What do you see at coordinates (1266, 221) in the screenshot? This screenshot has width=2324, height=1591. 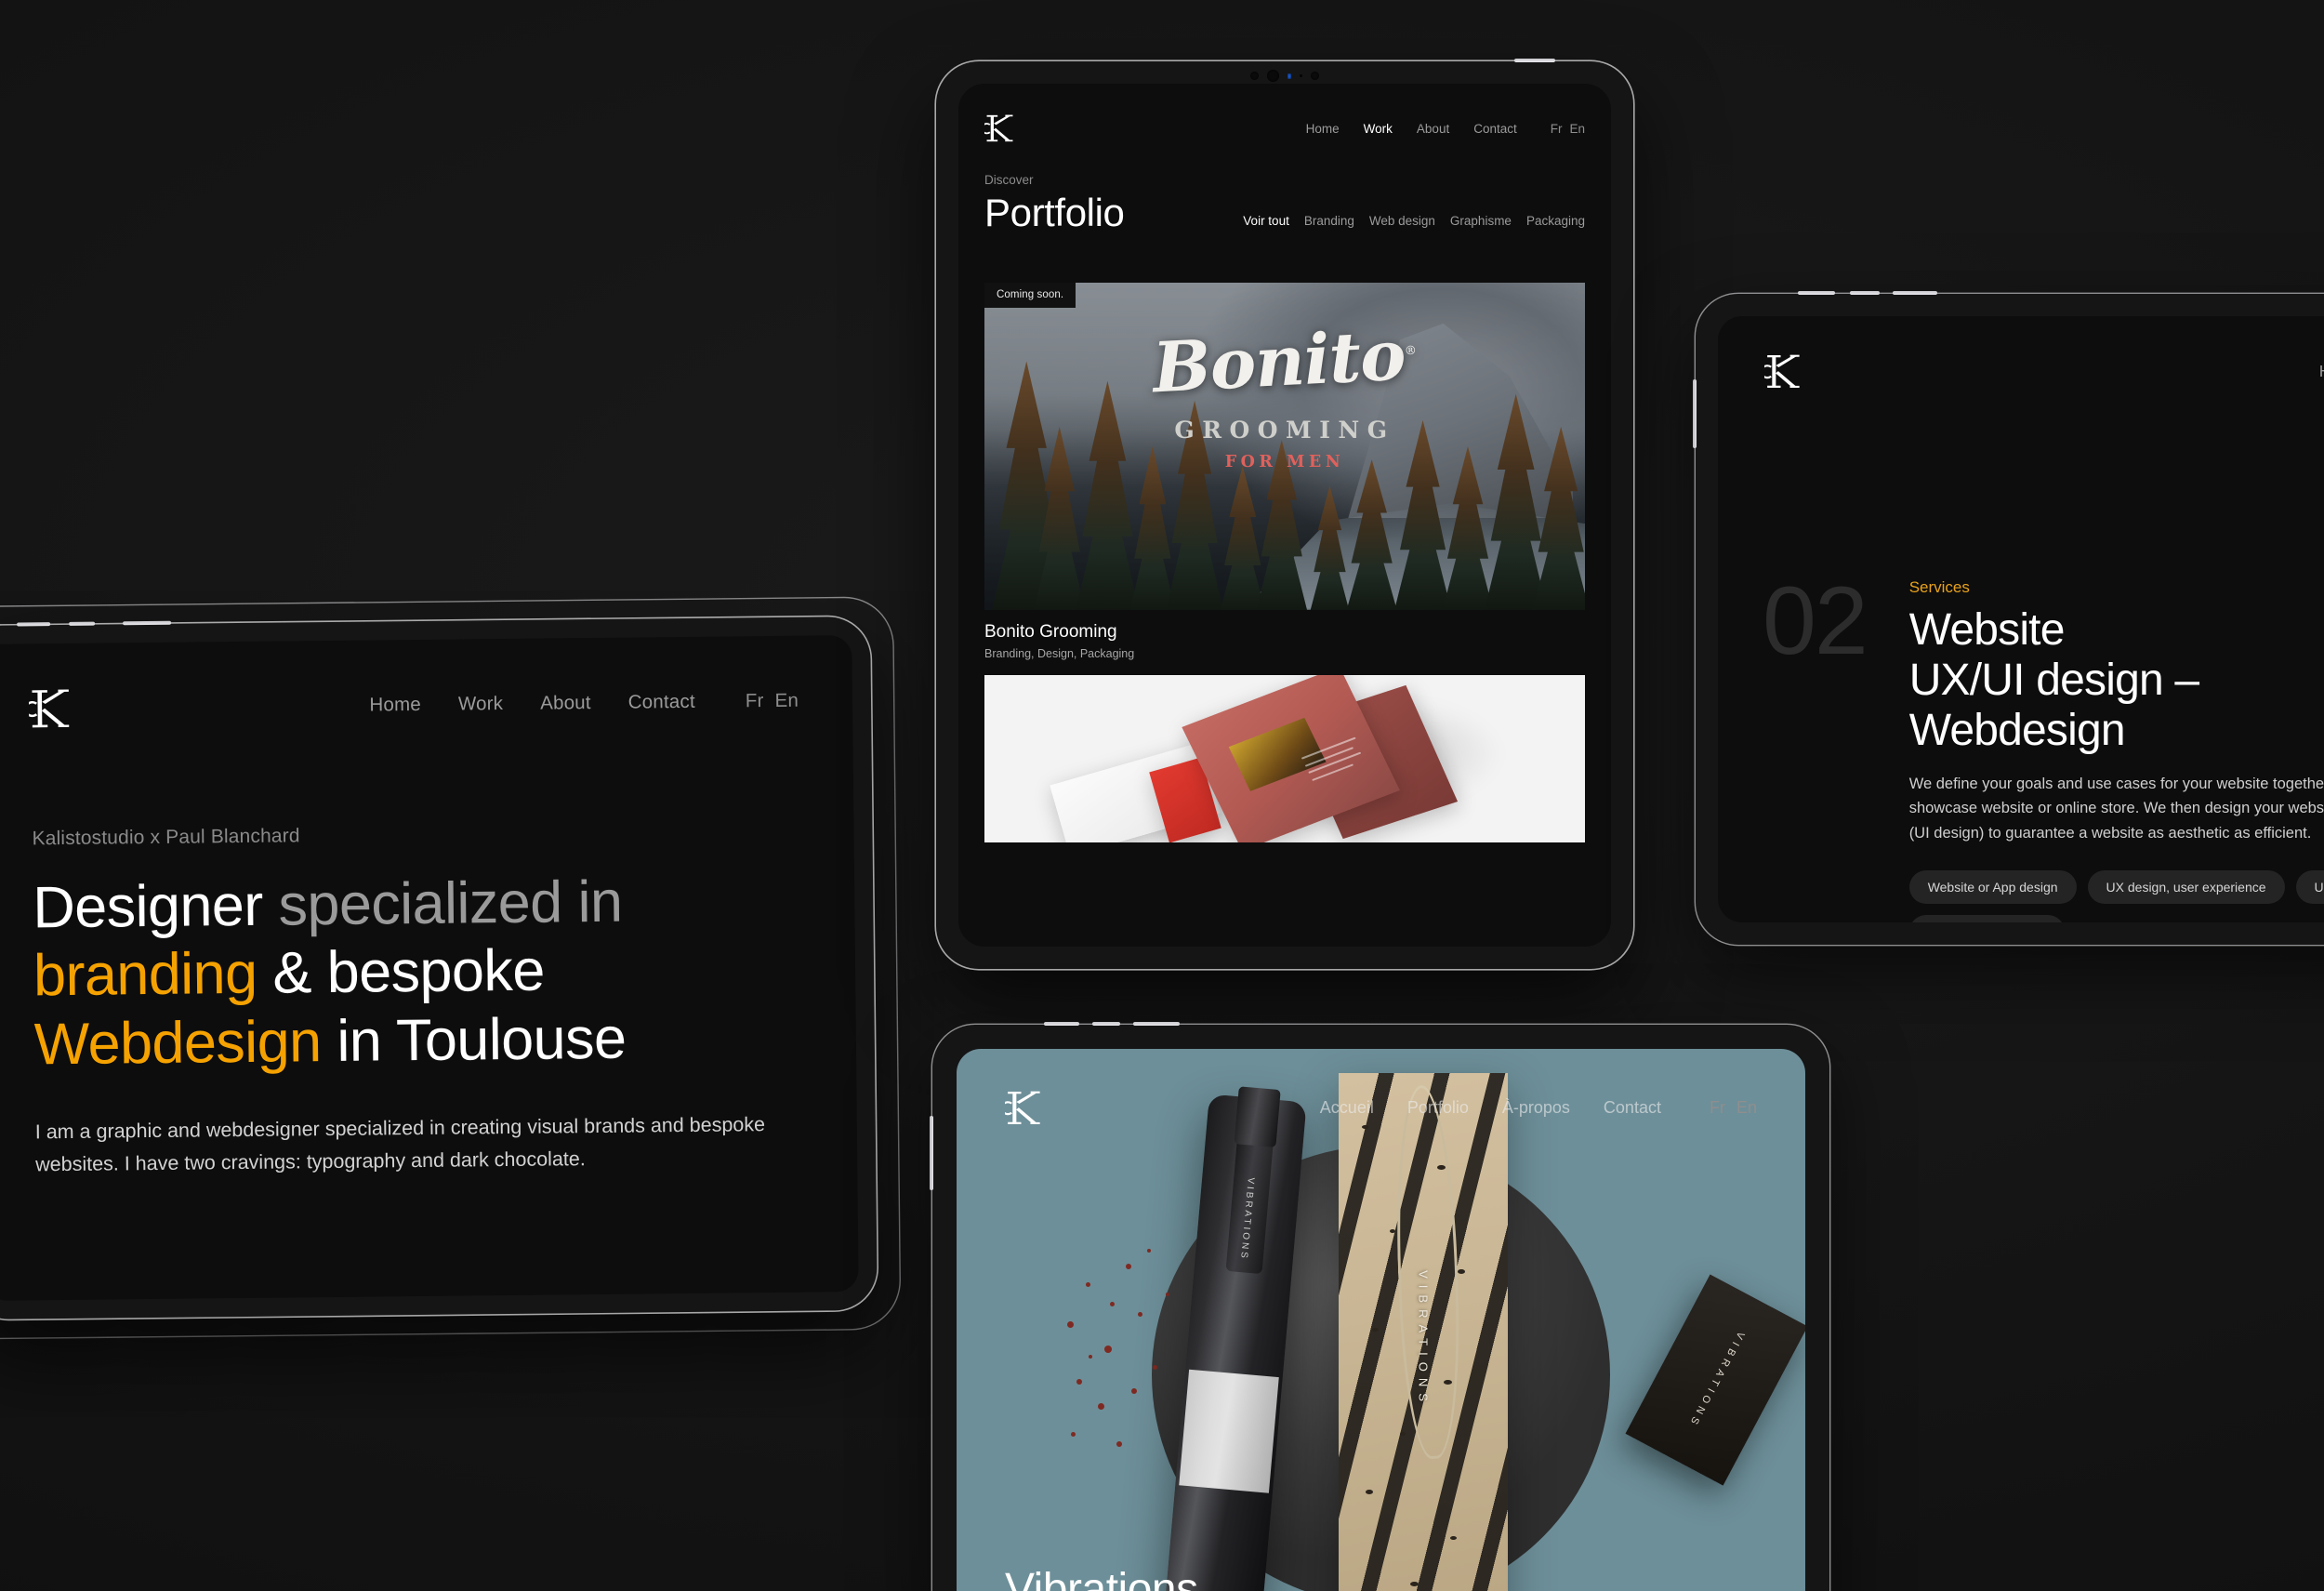 I see `filter-voir-tout: Voir tout` at bounding box center [1266, 221].